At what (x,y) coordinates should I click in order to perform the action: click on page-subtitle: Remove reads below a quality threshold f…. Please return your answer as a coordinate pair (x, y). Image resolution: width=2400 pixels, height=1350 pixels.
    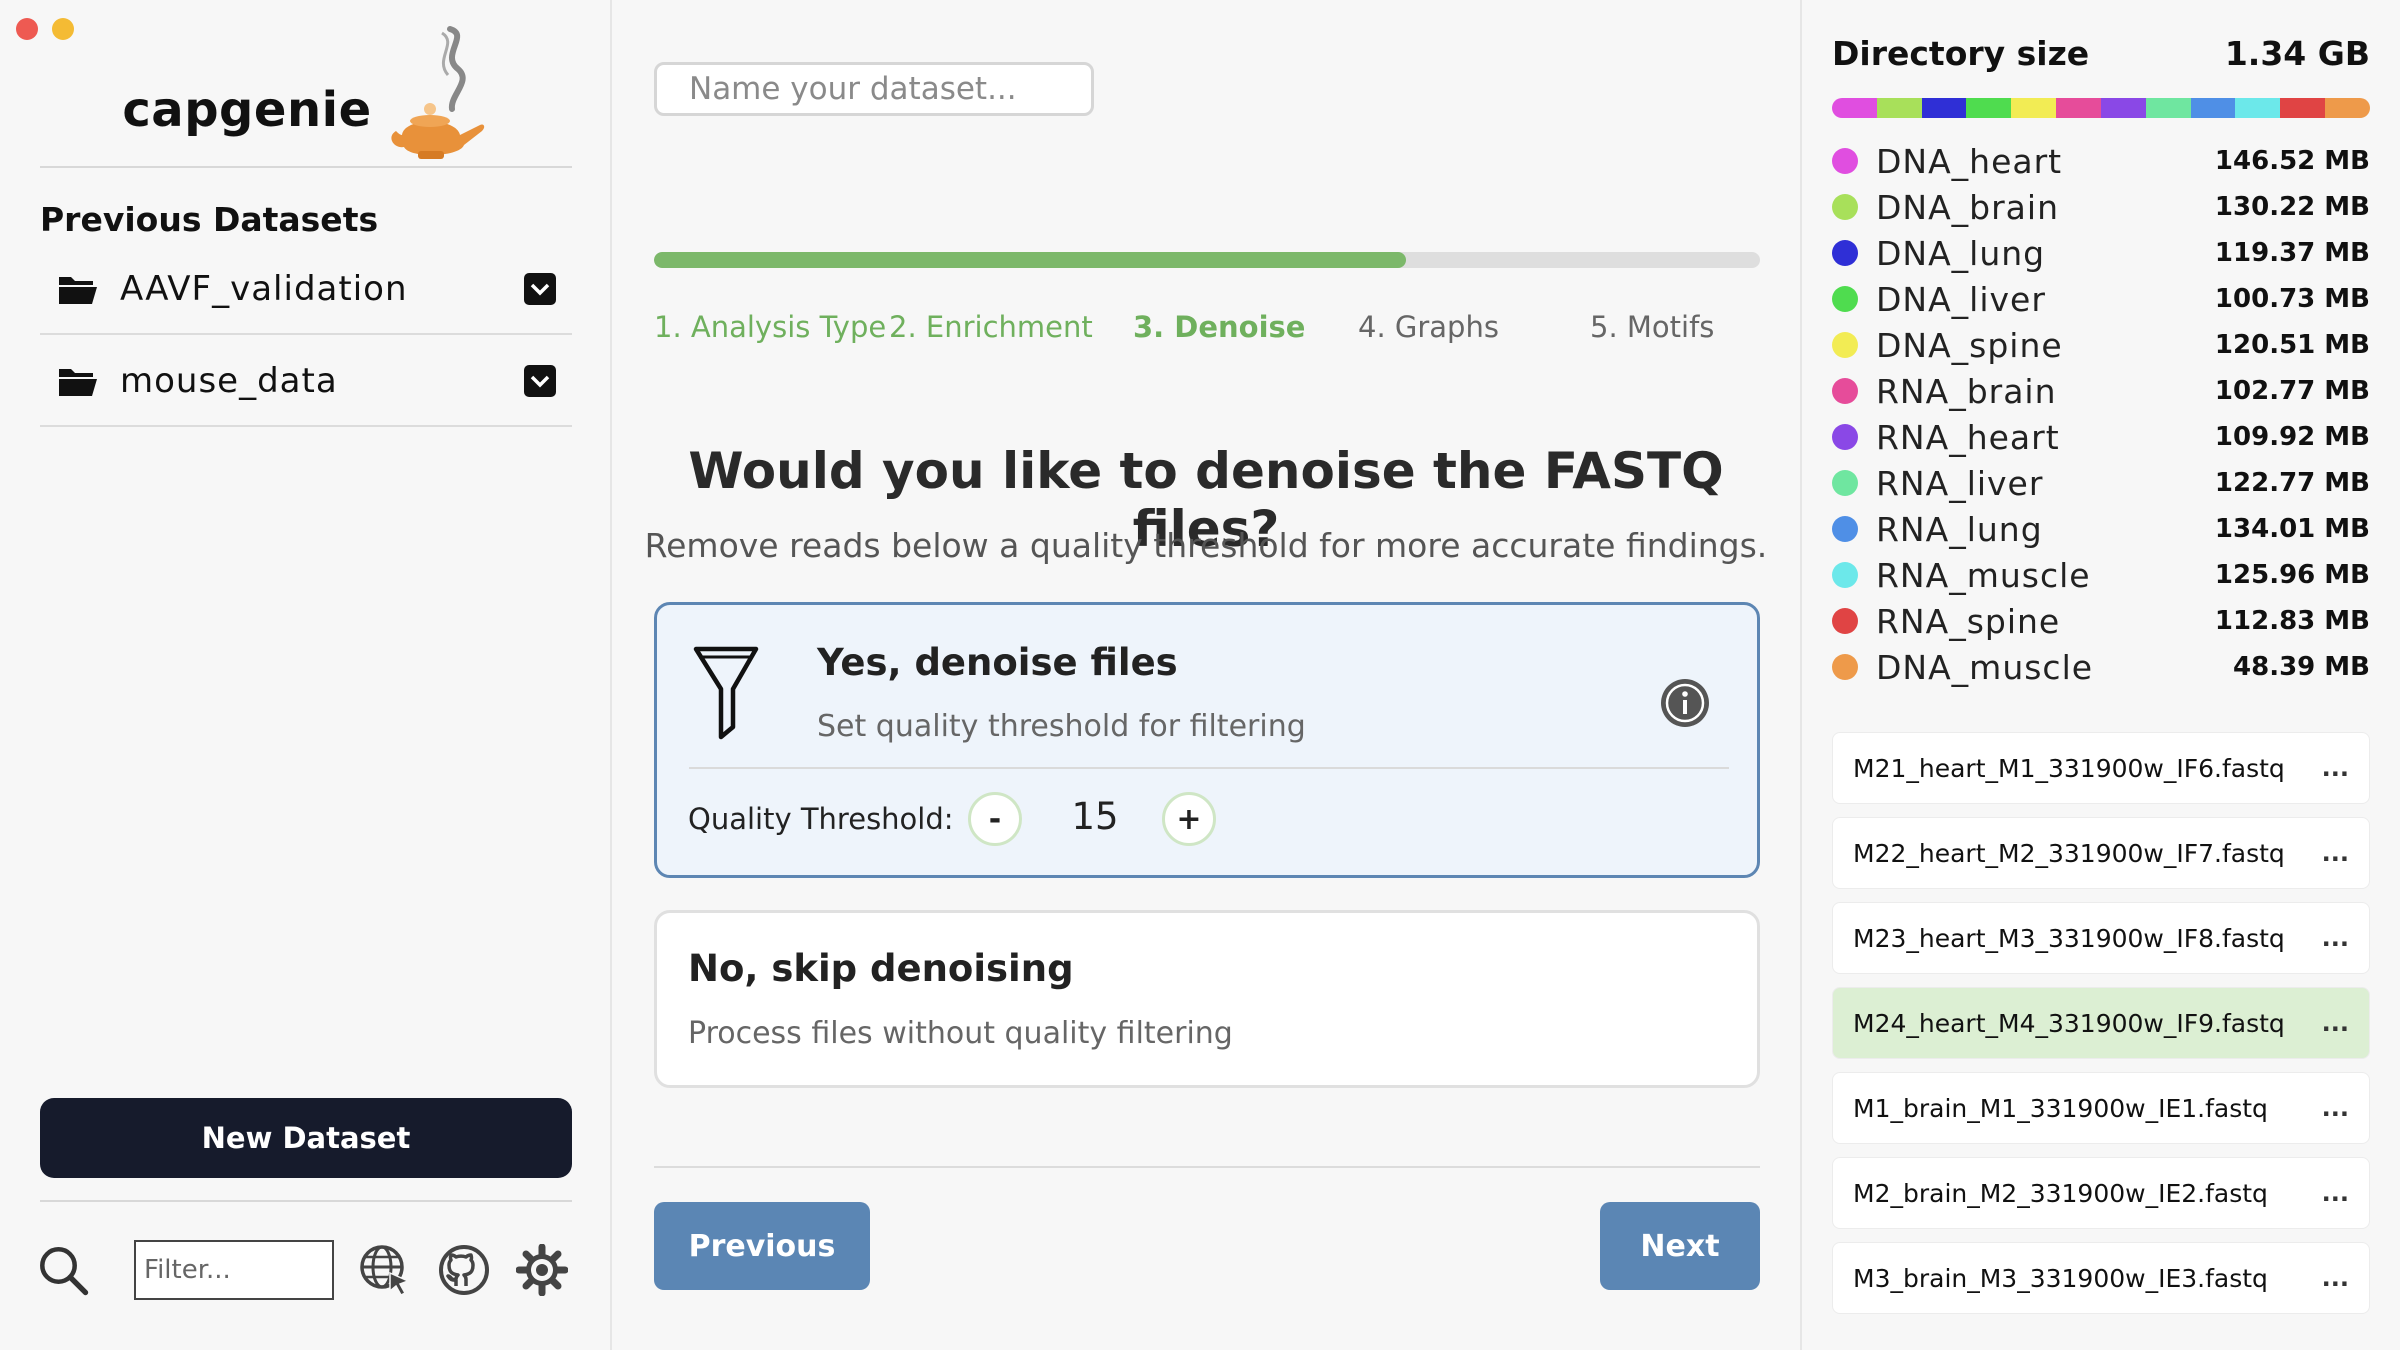
    Looking at the image, I should click on (1206, 545).